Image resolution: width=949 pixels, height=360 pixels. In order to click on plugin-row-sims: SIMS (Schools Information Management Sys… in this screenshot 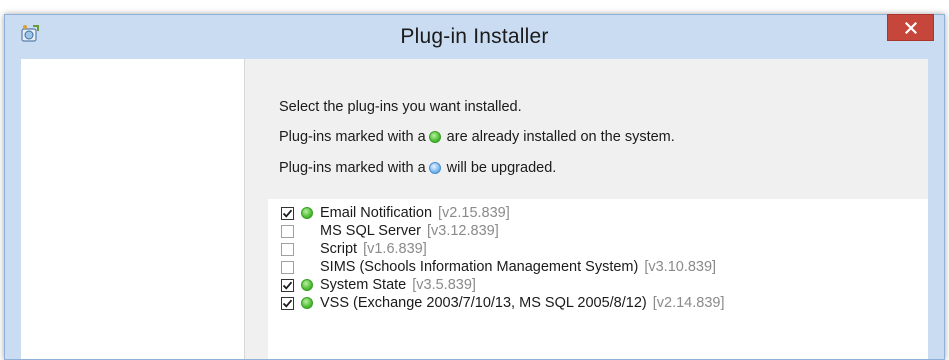, I will do `click(498, 267)`.